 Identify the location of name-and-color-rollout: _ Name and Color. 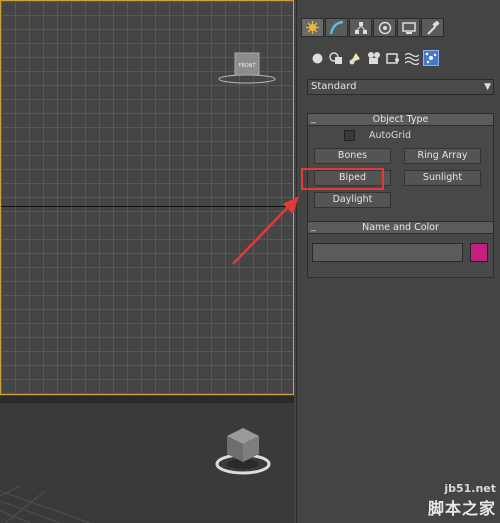
(400, 249).